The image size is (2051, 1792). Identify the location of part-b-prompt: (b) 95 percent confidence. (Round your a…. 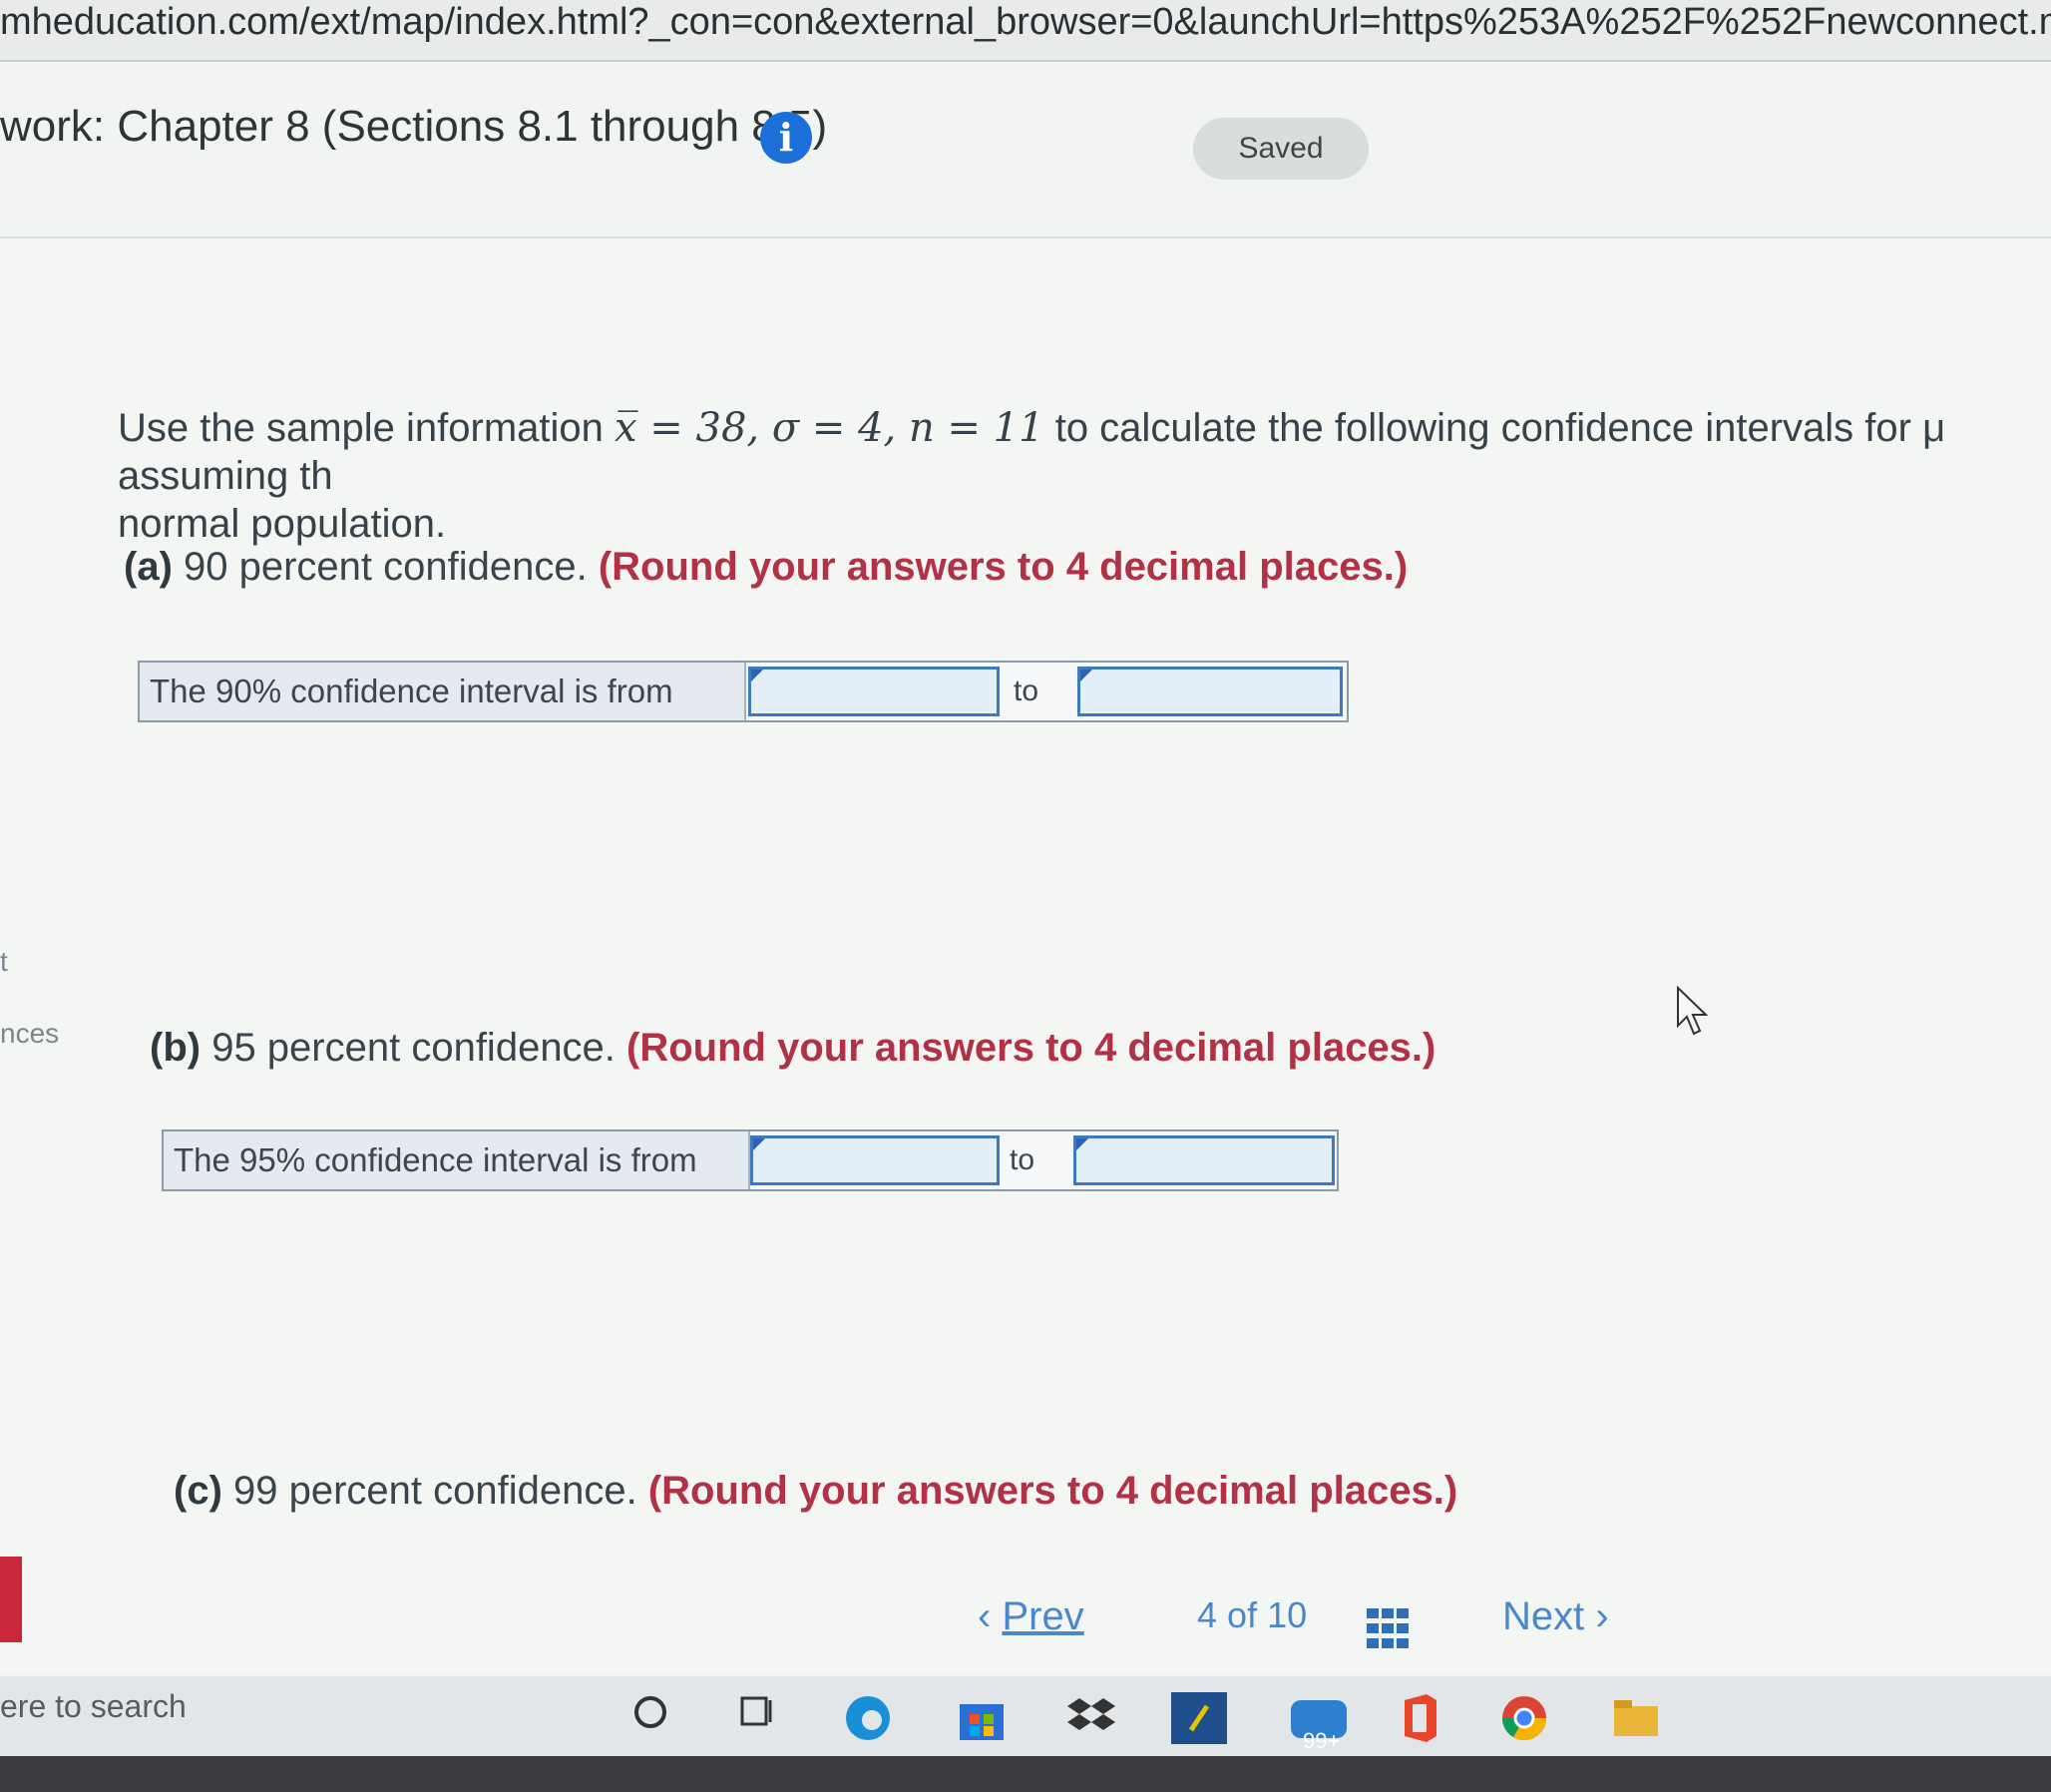
(793, 1048).